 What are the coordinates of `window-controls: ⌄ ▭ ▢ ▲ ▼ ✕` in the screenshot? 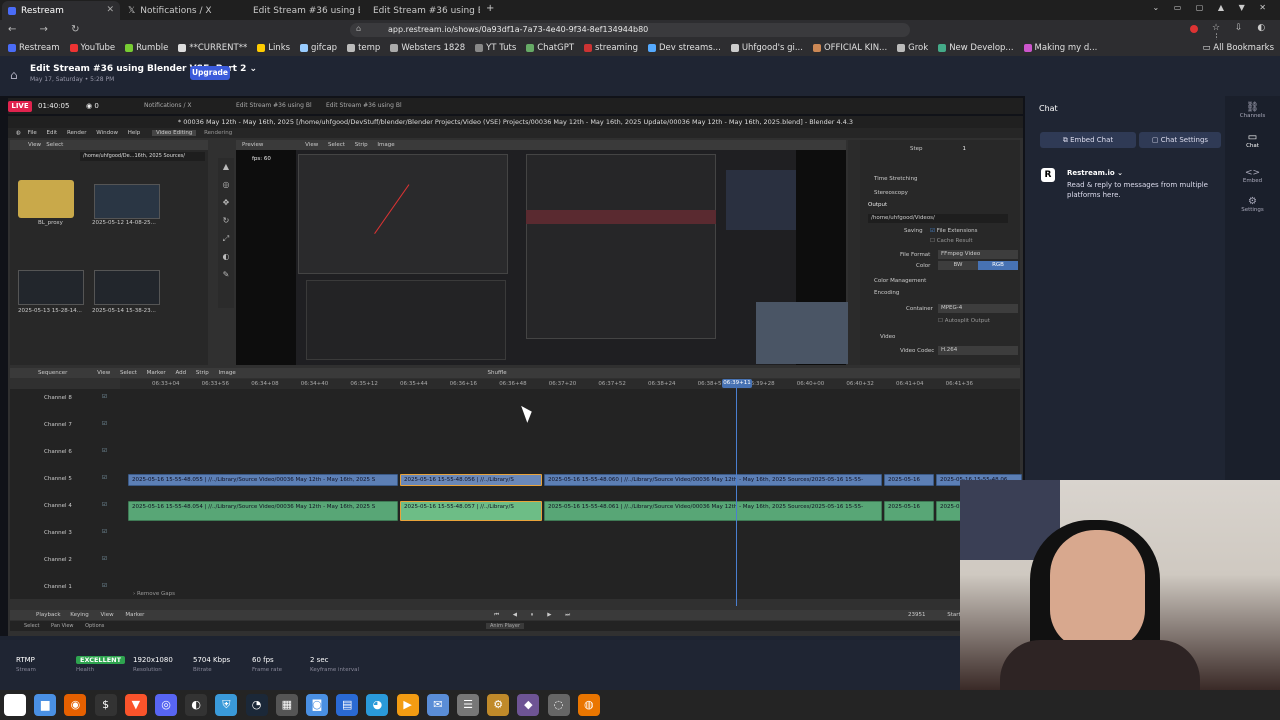 It's located at (1212, 7).